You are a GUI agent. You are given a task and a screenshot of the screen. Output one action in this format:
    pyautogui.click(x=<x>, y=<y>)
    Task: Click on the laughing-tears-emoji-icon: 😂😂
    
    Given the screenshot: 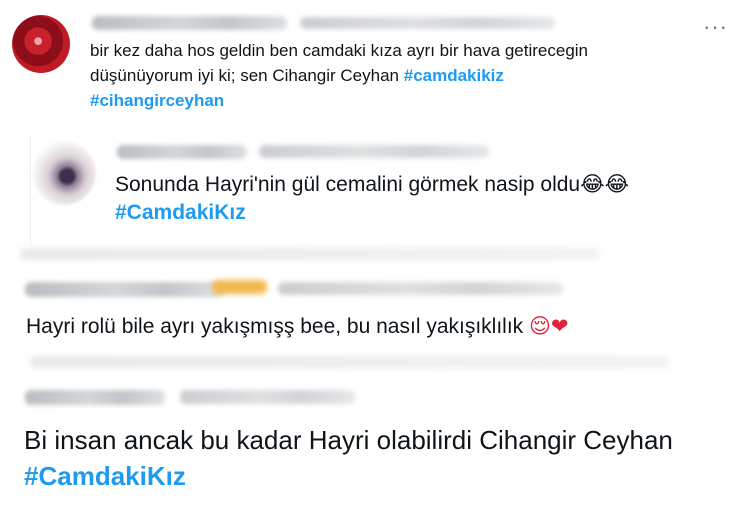 What is the action you would take?
    pyautogui.click(x=605, y=184)
    